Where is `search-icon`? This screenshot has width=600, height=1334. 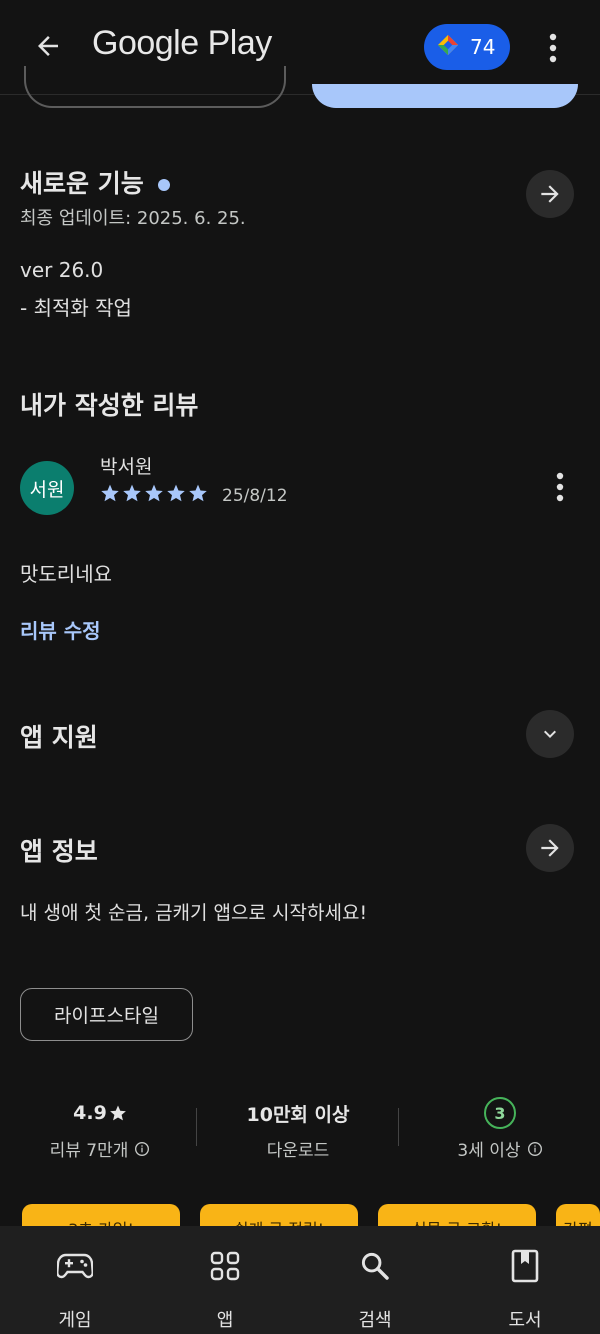 search-icon is located at coordinates (375, 1266).